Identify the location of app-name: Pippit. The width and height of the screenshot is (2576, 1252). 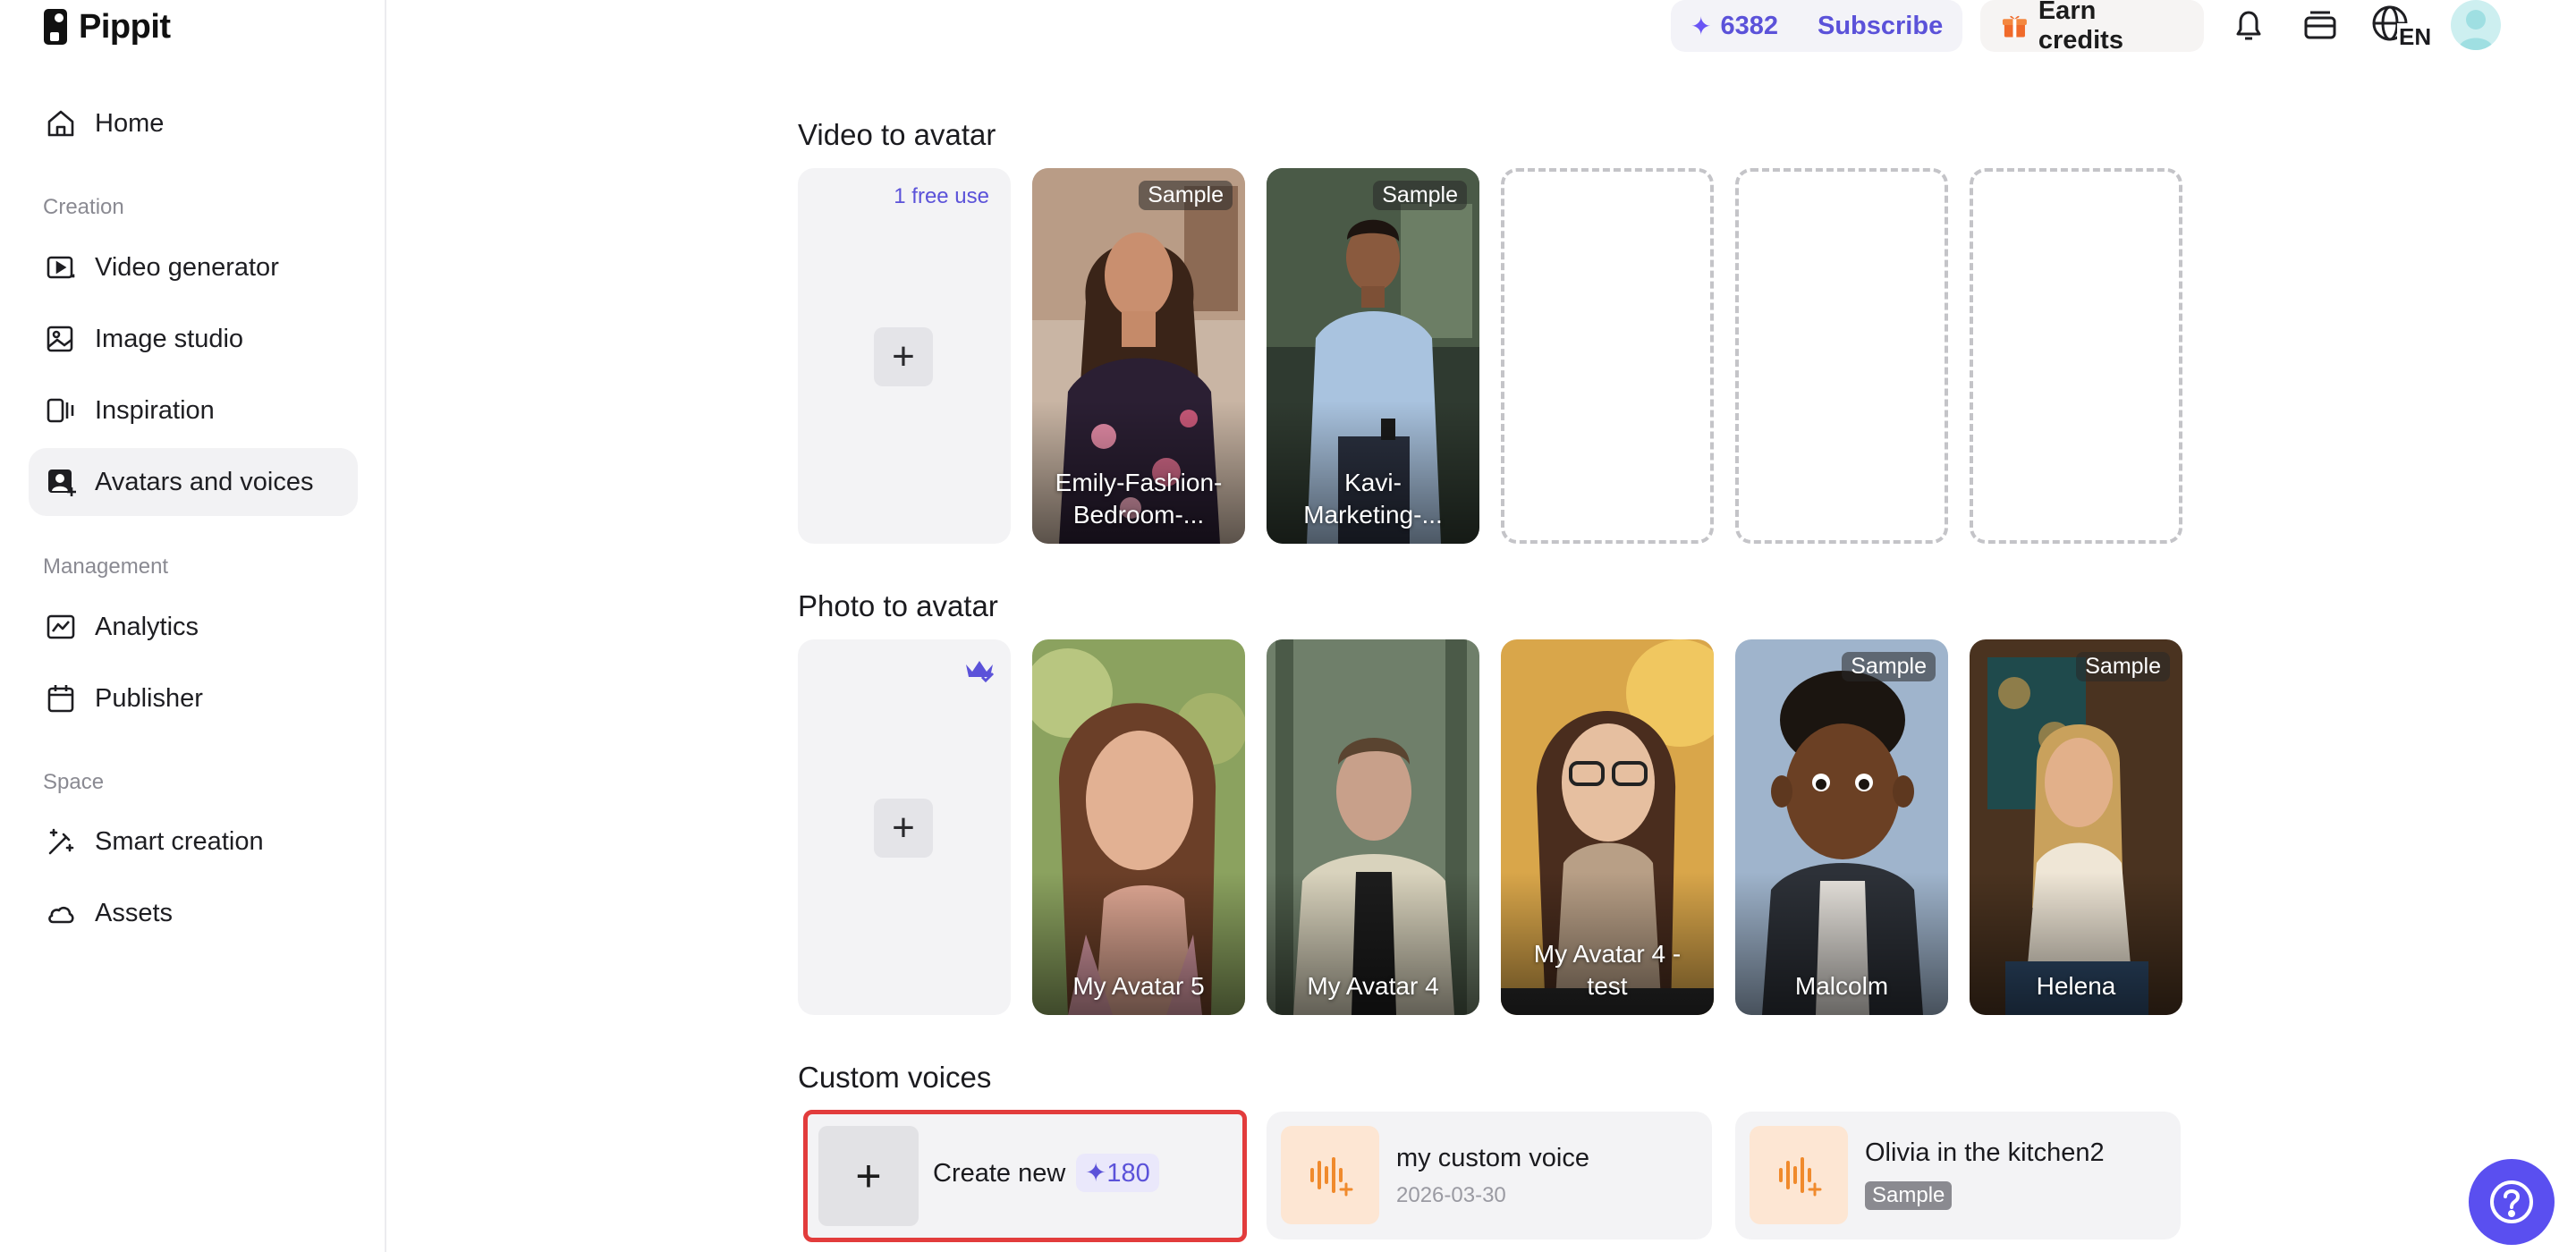
(125, 26).